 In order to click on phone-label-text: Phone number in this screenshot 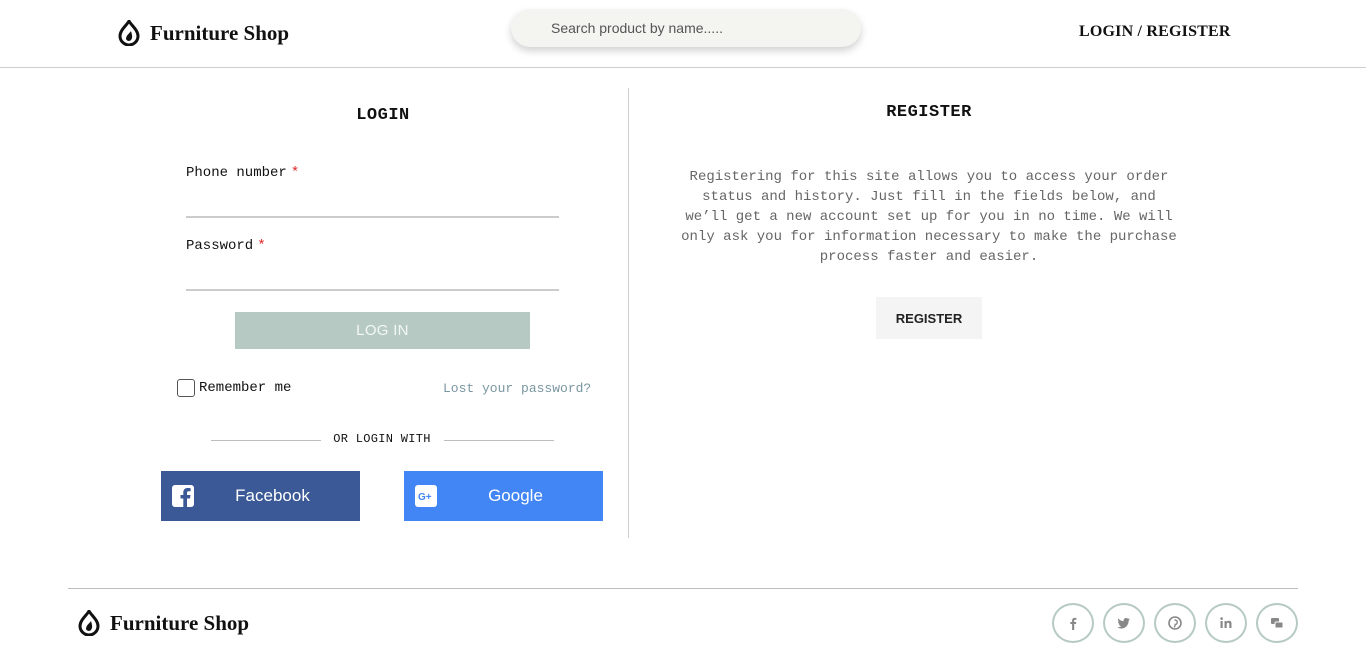, I will do `click(236, 173)`.